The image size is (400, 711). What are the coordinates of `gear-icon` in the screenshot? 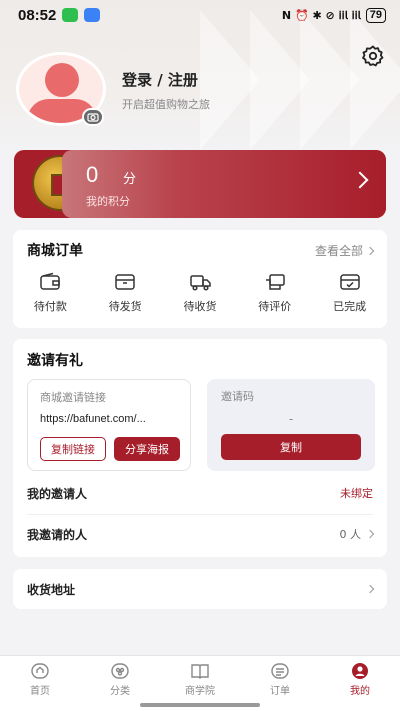 It's located at (373, 56).